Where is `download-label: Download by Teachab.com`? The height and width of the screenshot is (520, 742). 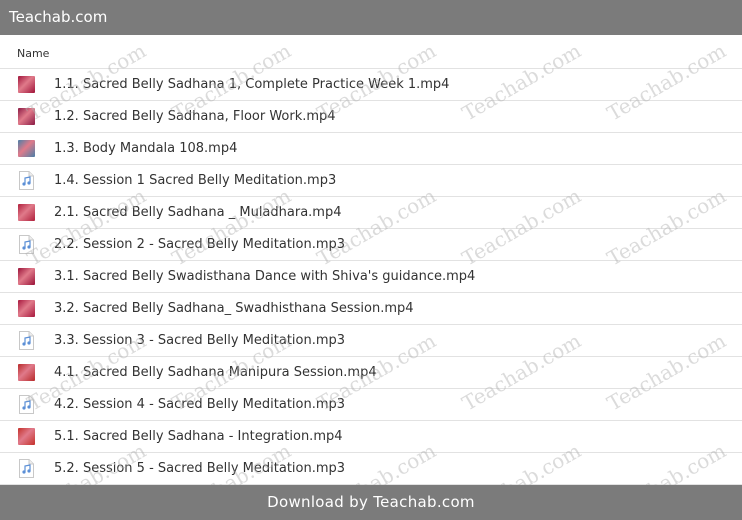
download-label: Download by Teachab.com is located at coordinates (371, 502).